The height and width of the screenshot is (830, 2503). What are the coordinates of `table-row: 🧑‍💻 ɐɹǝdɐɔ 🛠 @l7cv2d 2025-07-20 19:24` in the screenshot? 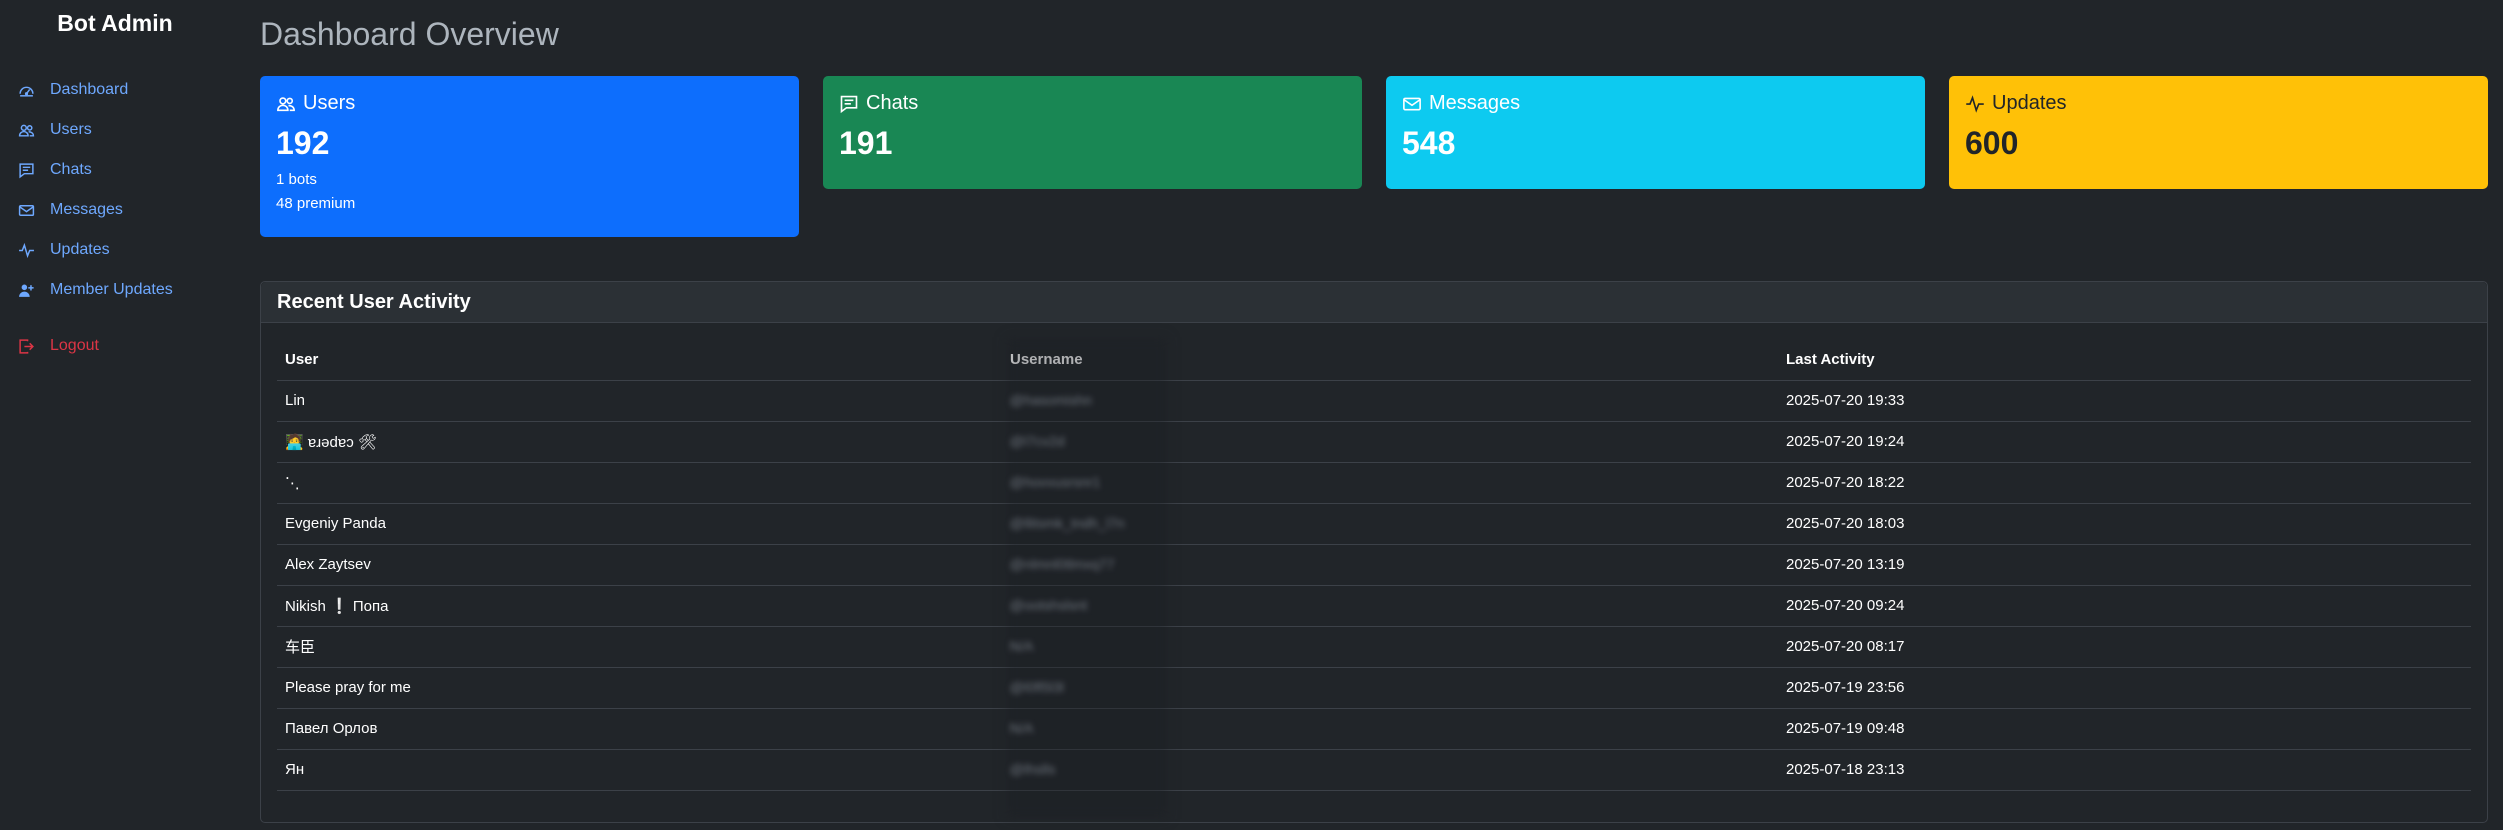 It's located at (1374, 442).